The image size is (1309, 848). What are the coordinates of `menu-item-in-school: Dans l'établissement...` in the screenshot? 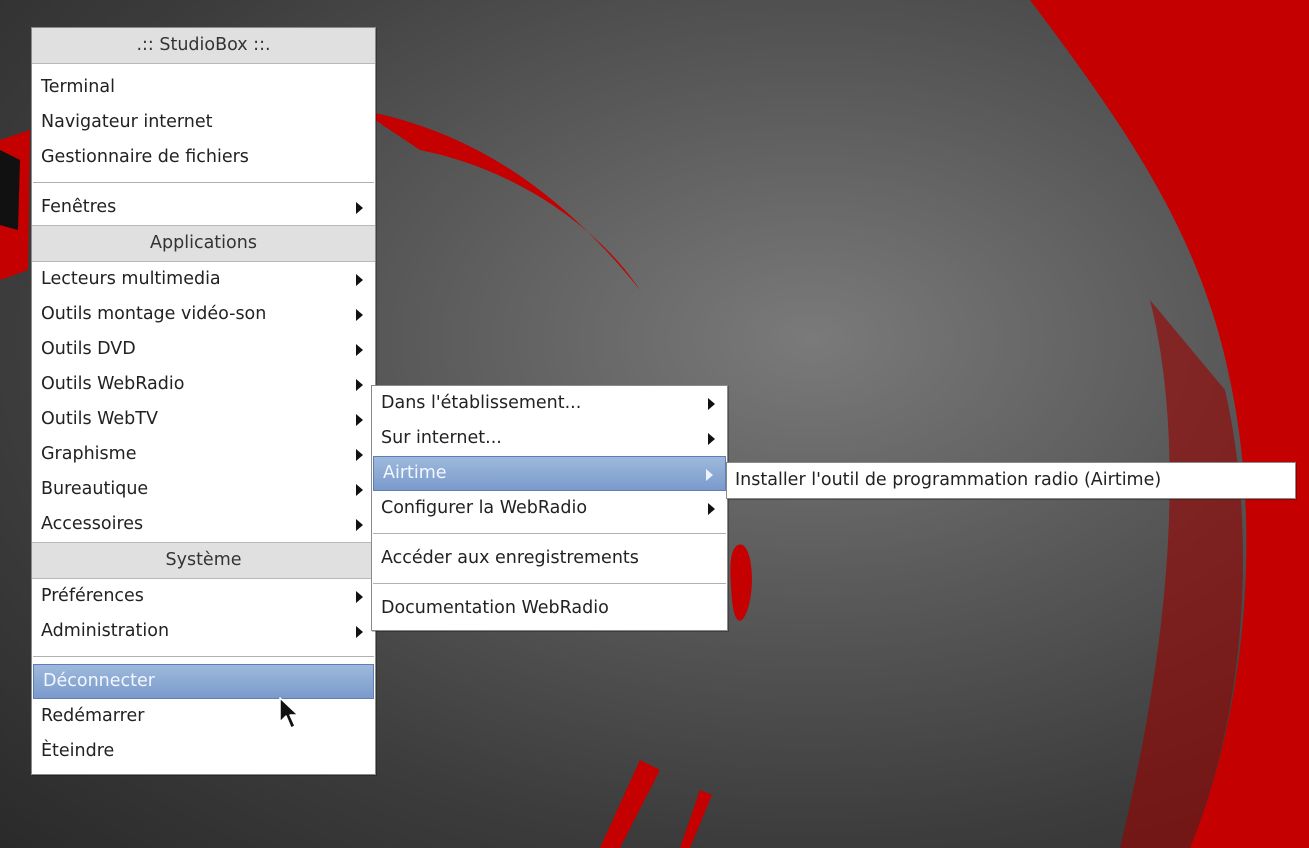 It's located at (549, 403).